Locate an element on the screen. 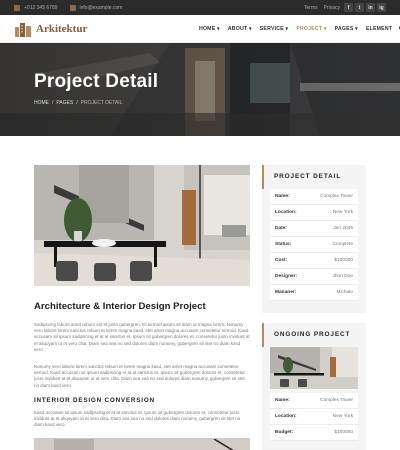 The height and width of the screenshot is (450, 400). phone-number: +012 345 6789 is located at coordinates (41, 8).